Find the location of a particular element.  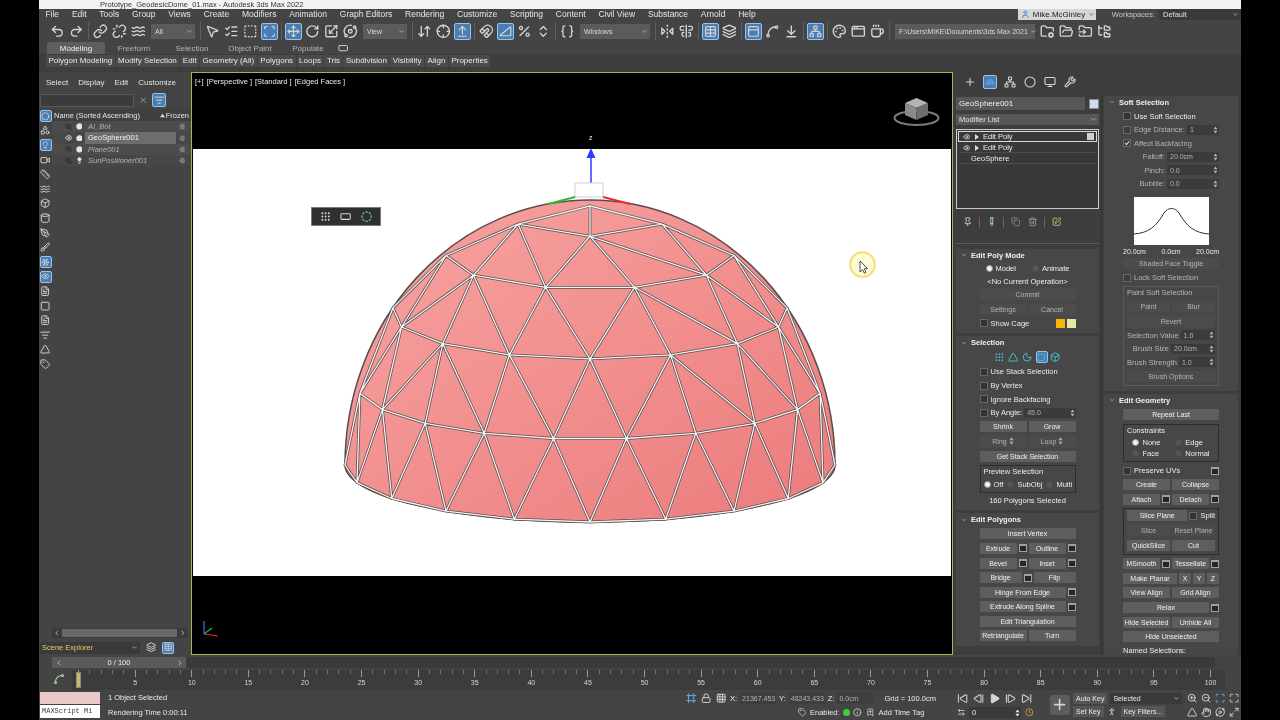

box-icon is located at coordinates (45, 203).